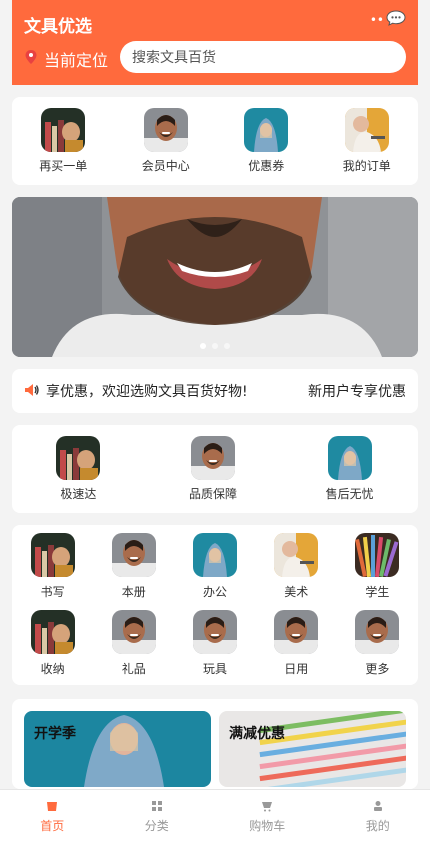 This screenshot has width=430, height=844. Describe the element at coordinates (296, 632) in the screenshot. I see `daily-icon` at that location.